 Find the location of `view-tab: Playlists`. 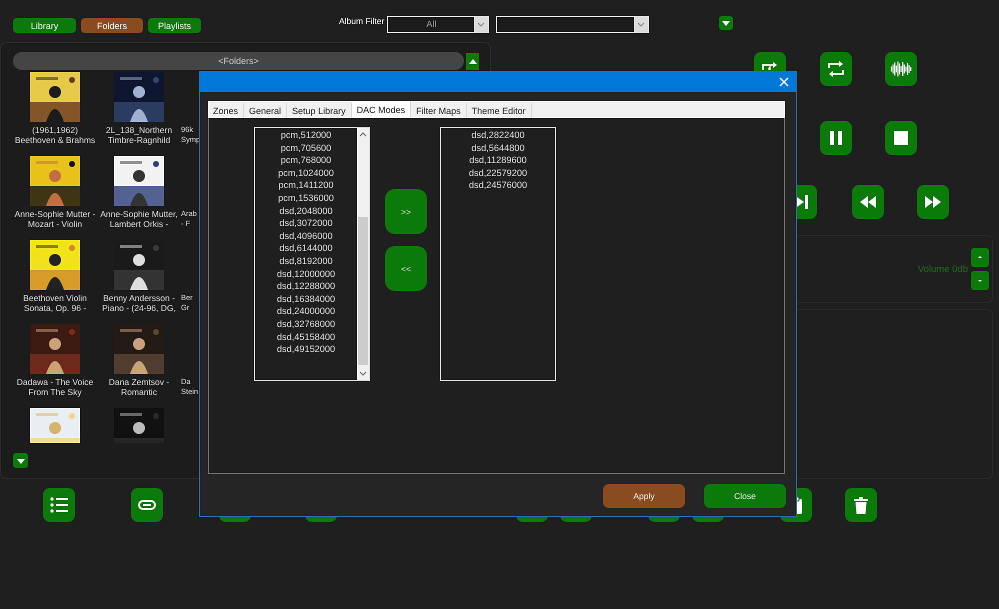

view-tab: Playlists is located at coordinates (174, 25).